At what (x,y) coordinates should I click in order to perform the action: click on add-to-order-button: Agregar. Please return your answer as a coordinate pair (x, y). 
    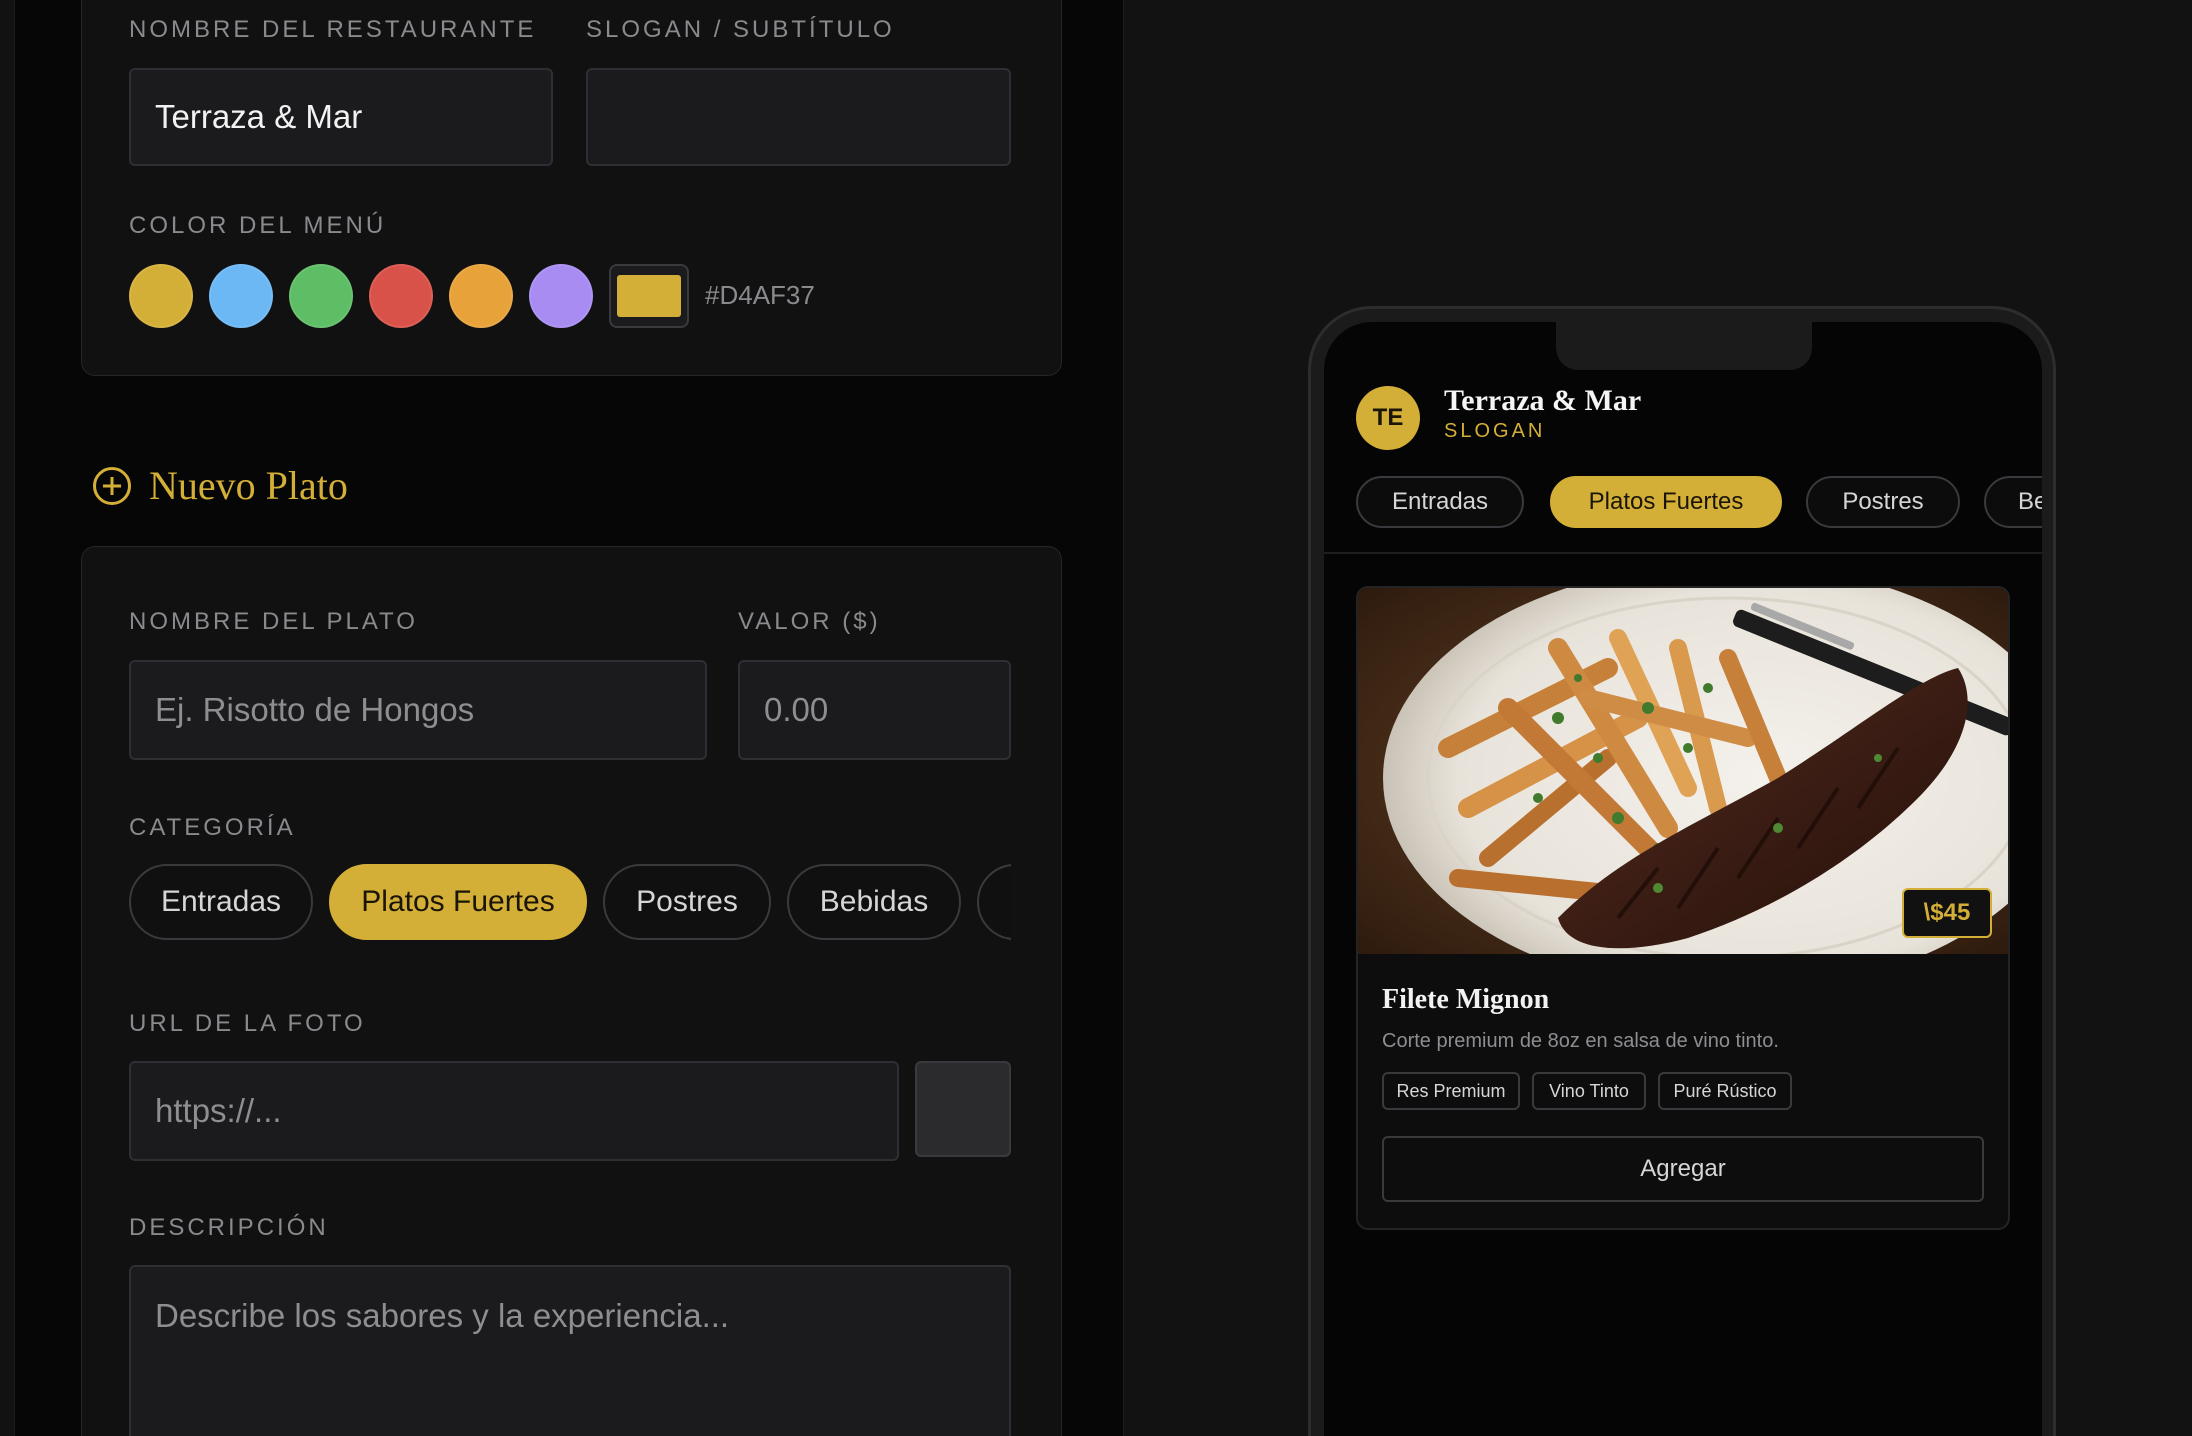
    Looking at the image, I should click on (1683, 1169).